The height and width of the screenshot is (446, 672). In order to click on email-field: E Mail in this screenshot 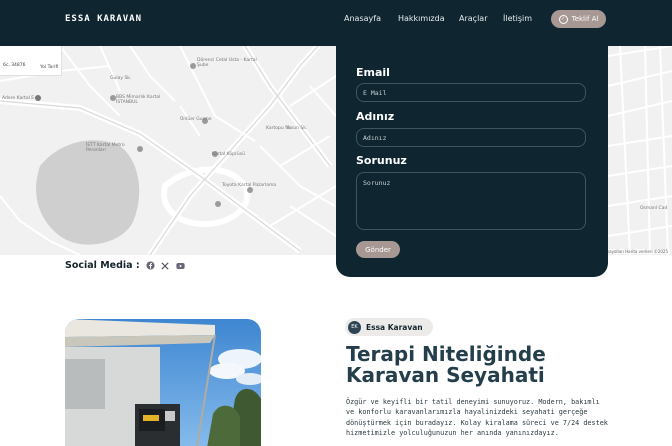, I will do `click(471, 92)`.